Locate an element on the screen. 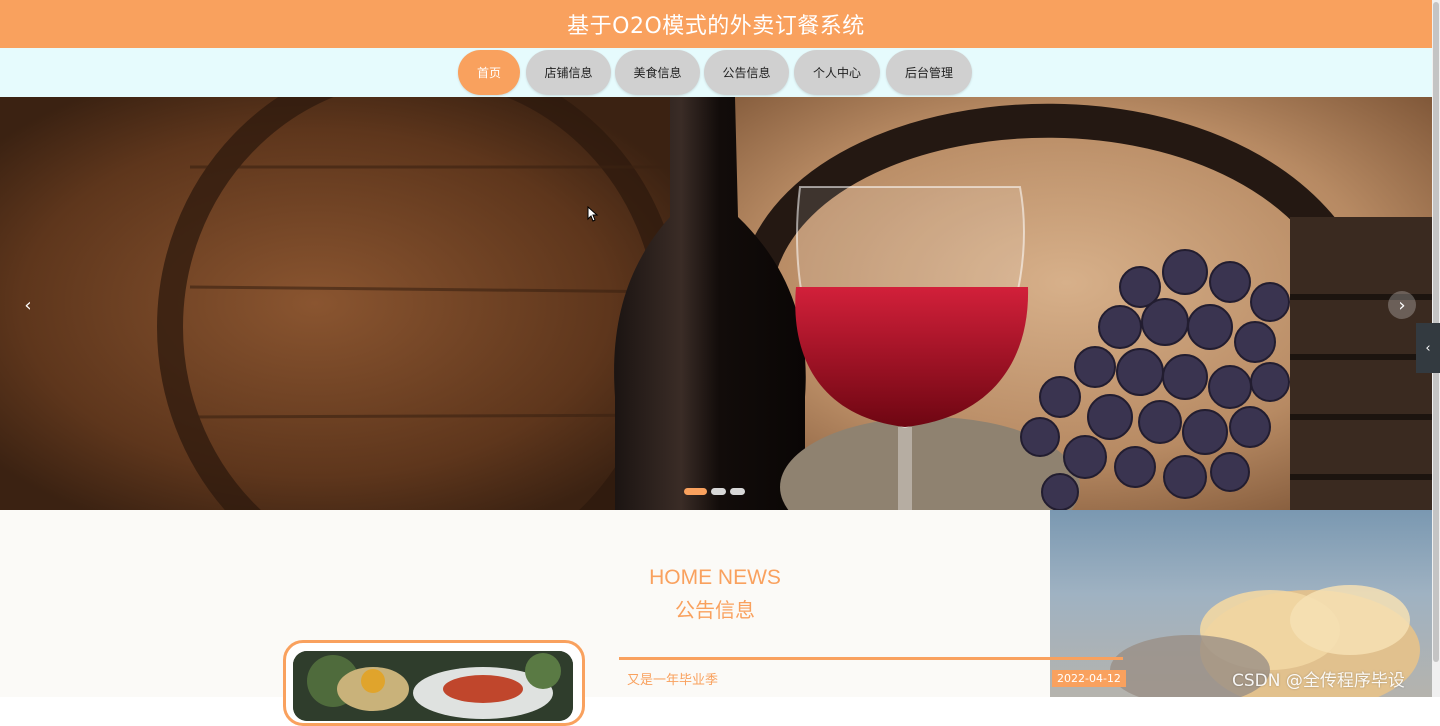 Image resolution: width=1440 pixels, height=726 pixels. news-image-card is located at coordinates (434, 683).